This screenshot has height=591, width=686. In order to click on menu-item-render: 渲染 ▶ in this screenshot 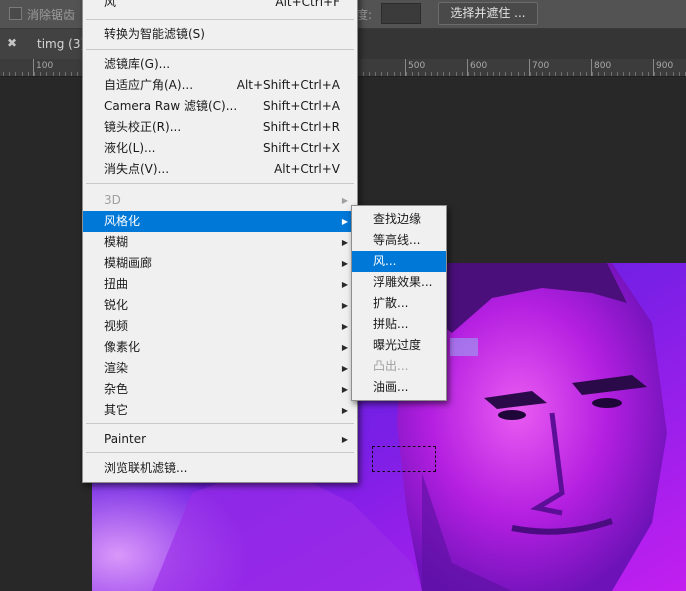, I will do `click(220, 368)`.